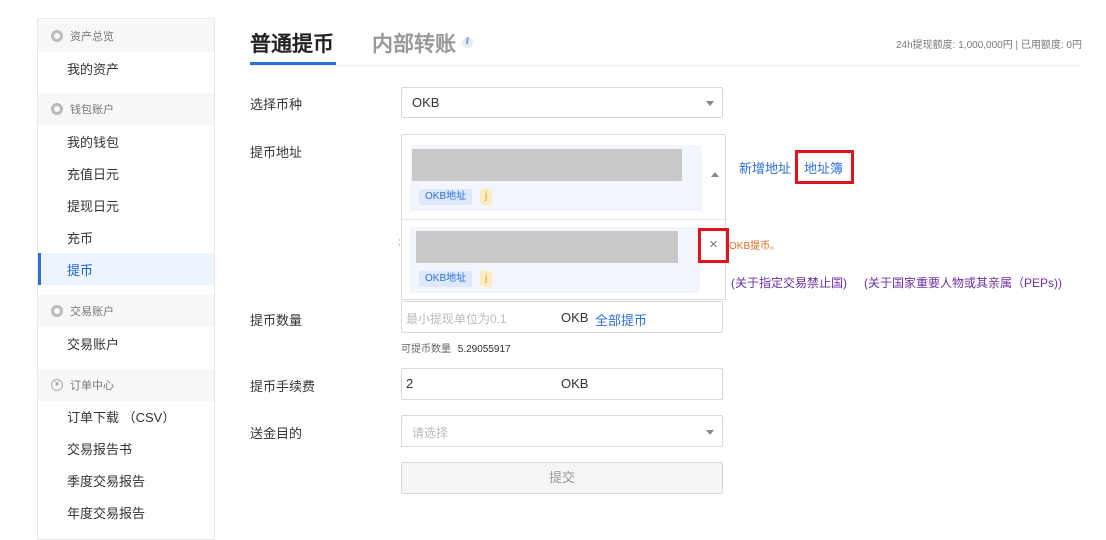 The height and width of the screenshot is (540, 1106). Describe the element at coordinates (399, 242) in the screenshot. I see `notice-fragment: :` at that location.